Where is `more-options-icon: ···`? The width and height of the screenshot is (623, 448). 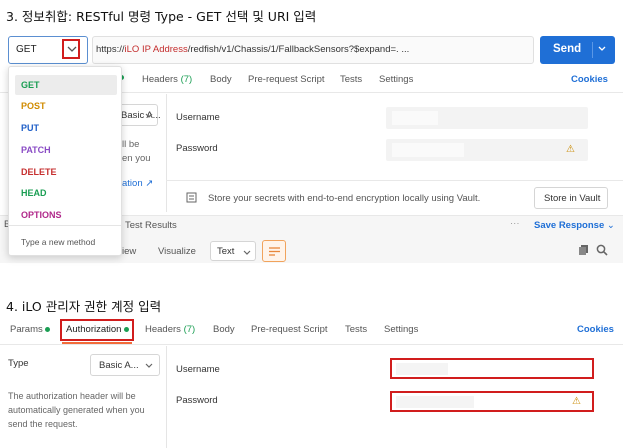 more-options-icon: ··· is located at coordinates (515, 223).